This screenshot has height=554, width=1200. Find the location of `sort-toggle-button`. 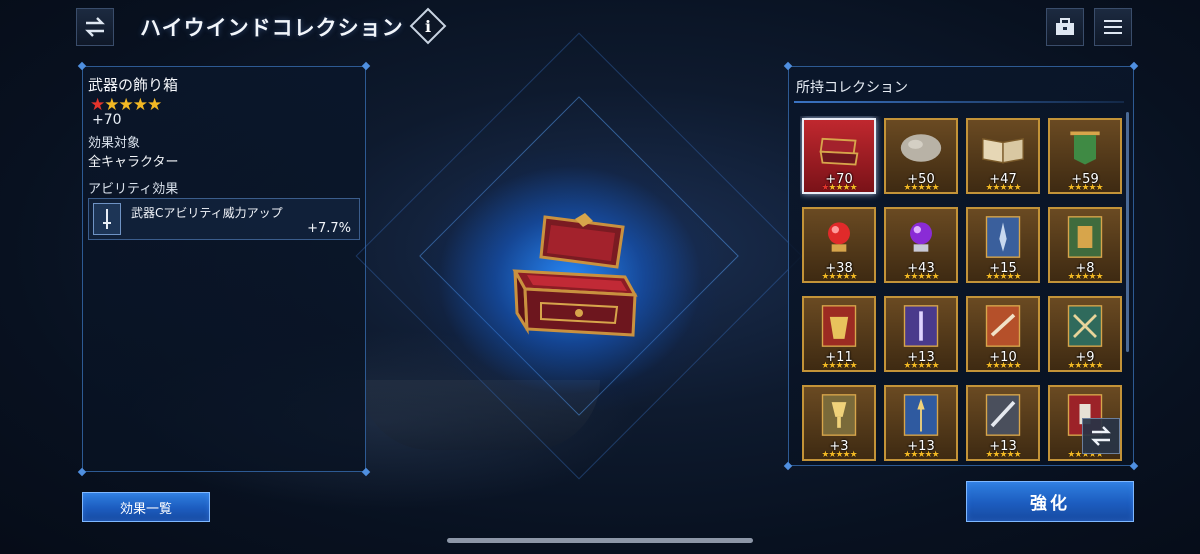

sort-toggle-button is located at coordinates (1101, 436).